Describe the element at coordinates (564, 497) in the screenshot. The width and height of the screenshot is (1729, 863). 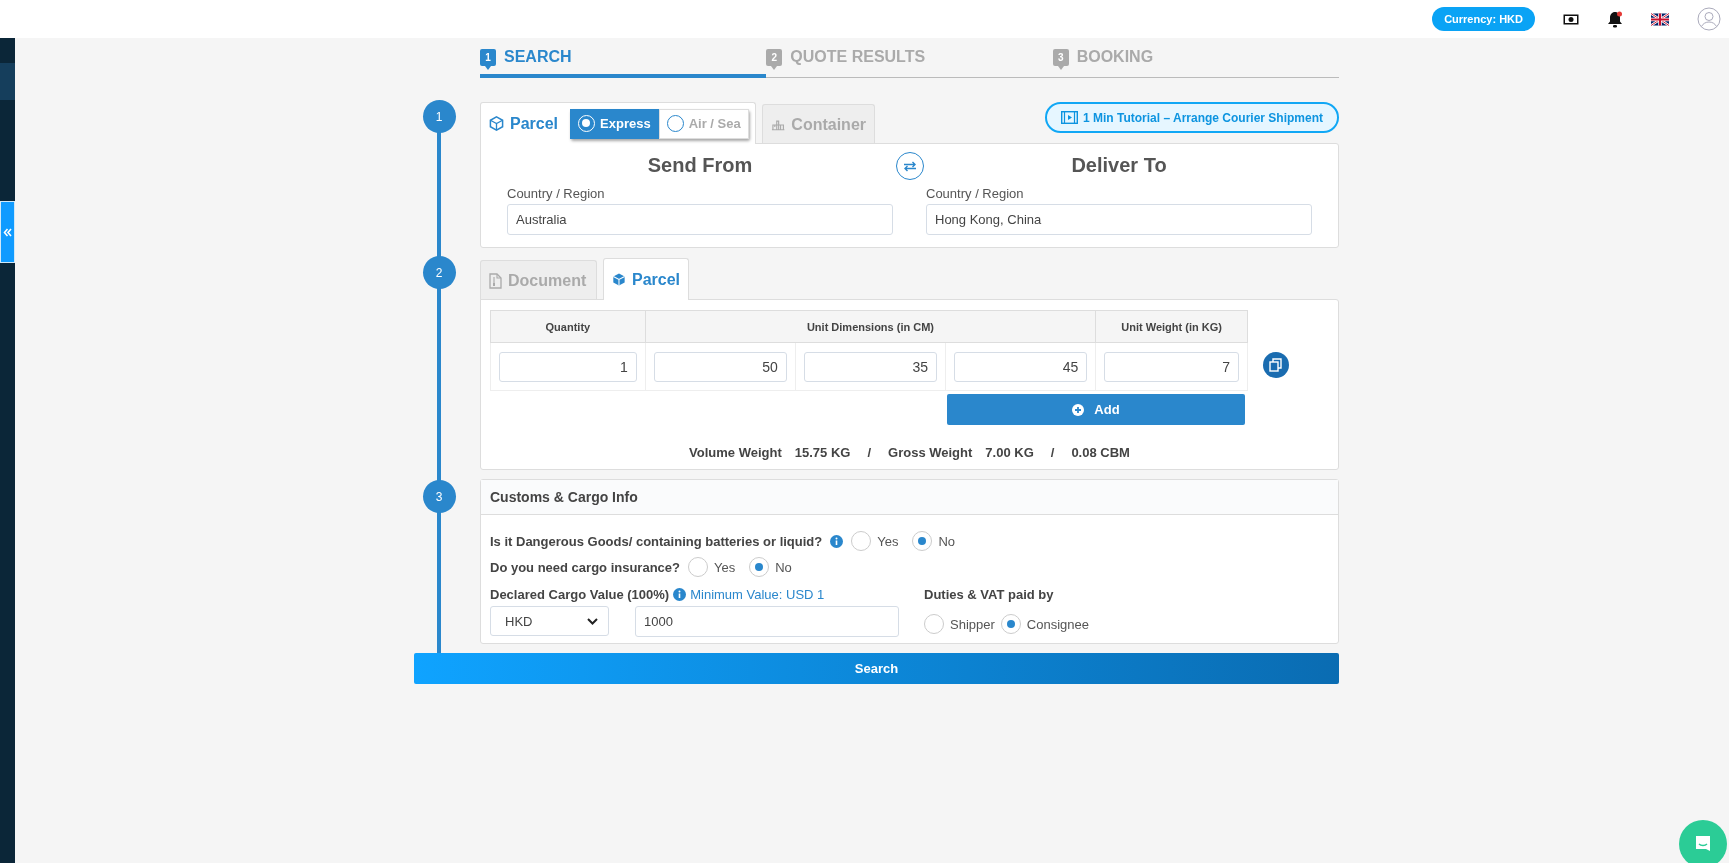
I see `card-title: Customs & Cargo Info` at that location.